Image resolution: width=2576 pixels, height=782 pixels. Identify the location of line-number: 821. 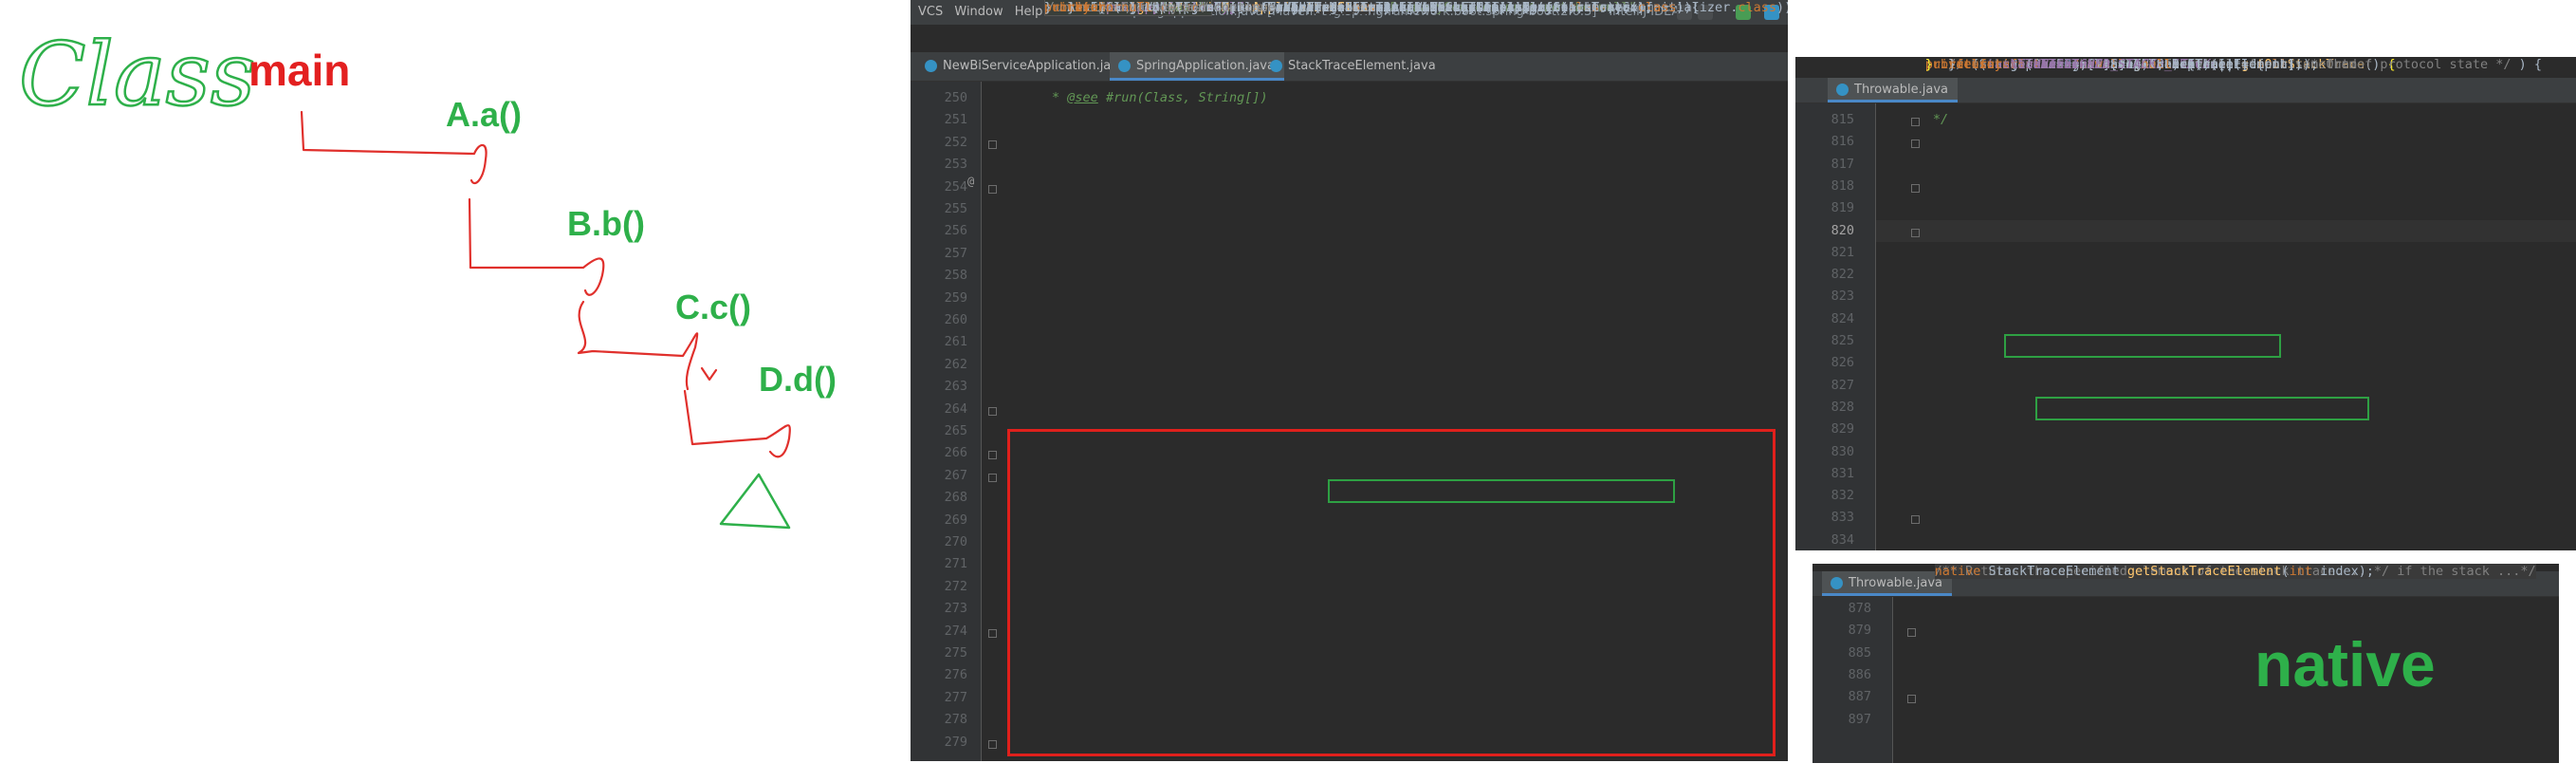
(1842, 252).